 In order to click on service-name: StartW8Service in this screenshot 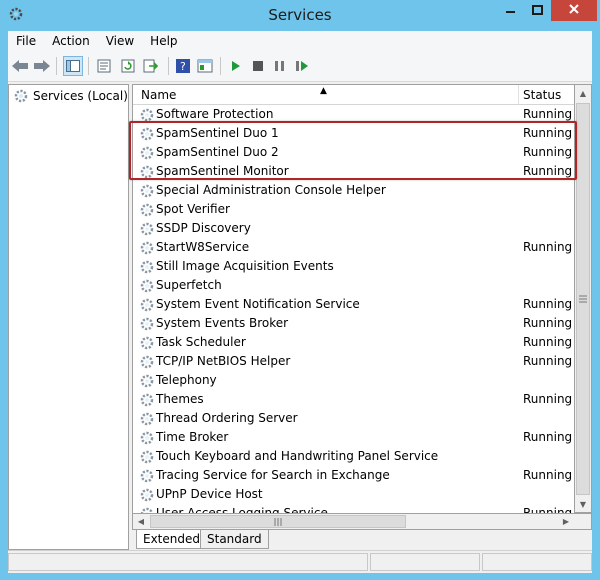, I will do `click(203, 247)`.